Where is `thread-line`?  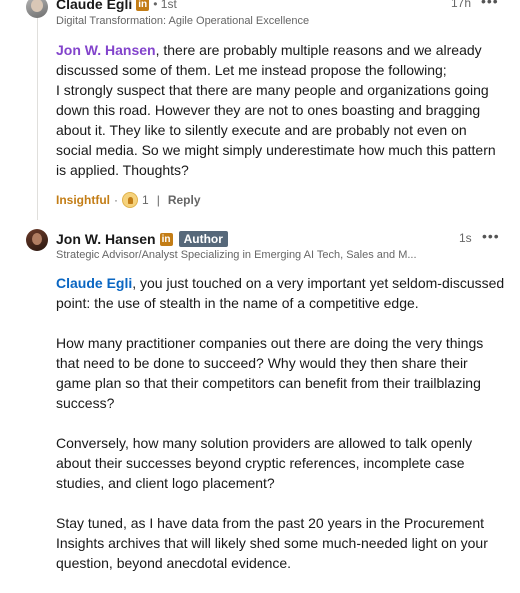 thread-line is located at coordinates (37, 110).